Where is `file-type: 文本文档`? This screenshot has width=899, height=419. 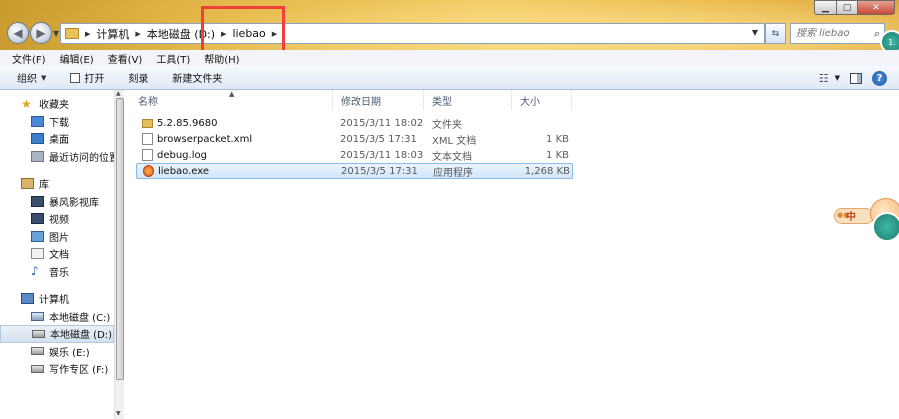 file-type: 文本文档 is located at coordinates (452, 157).